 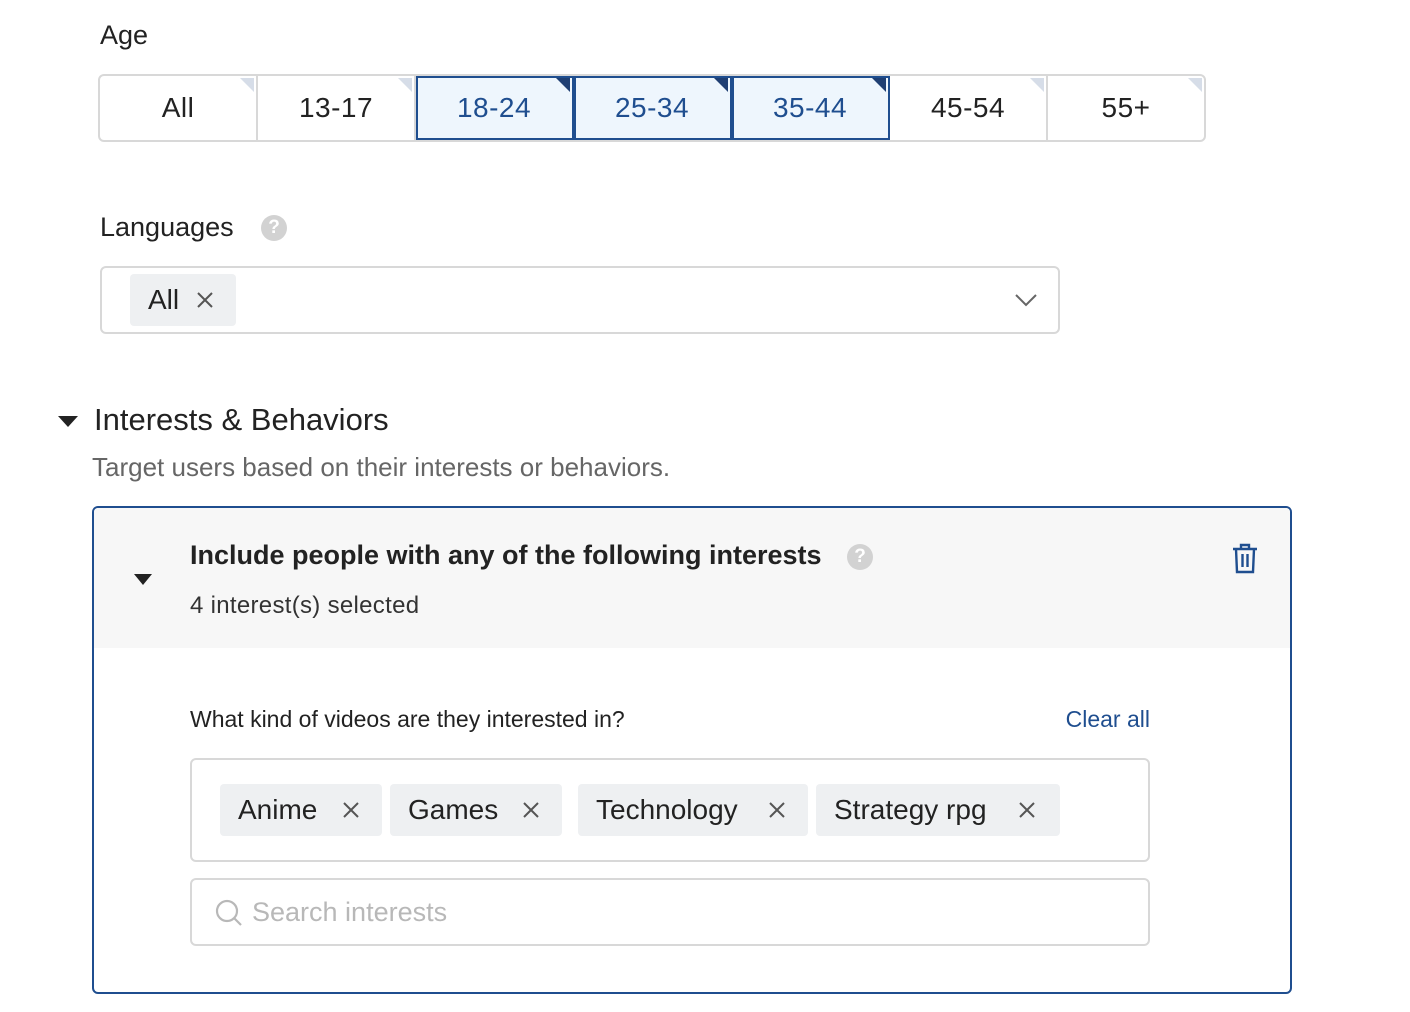 I want to click on clear-all-link: Clear all, so click(x=1108, y=719).